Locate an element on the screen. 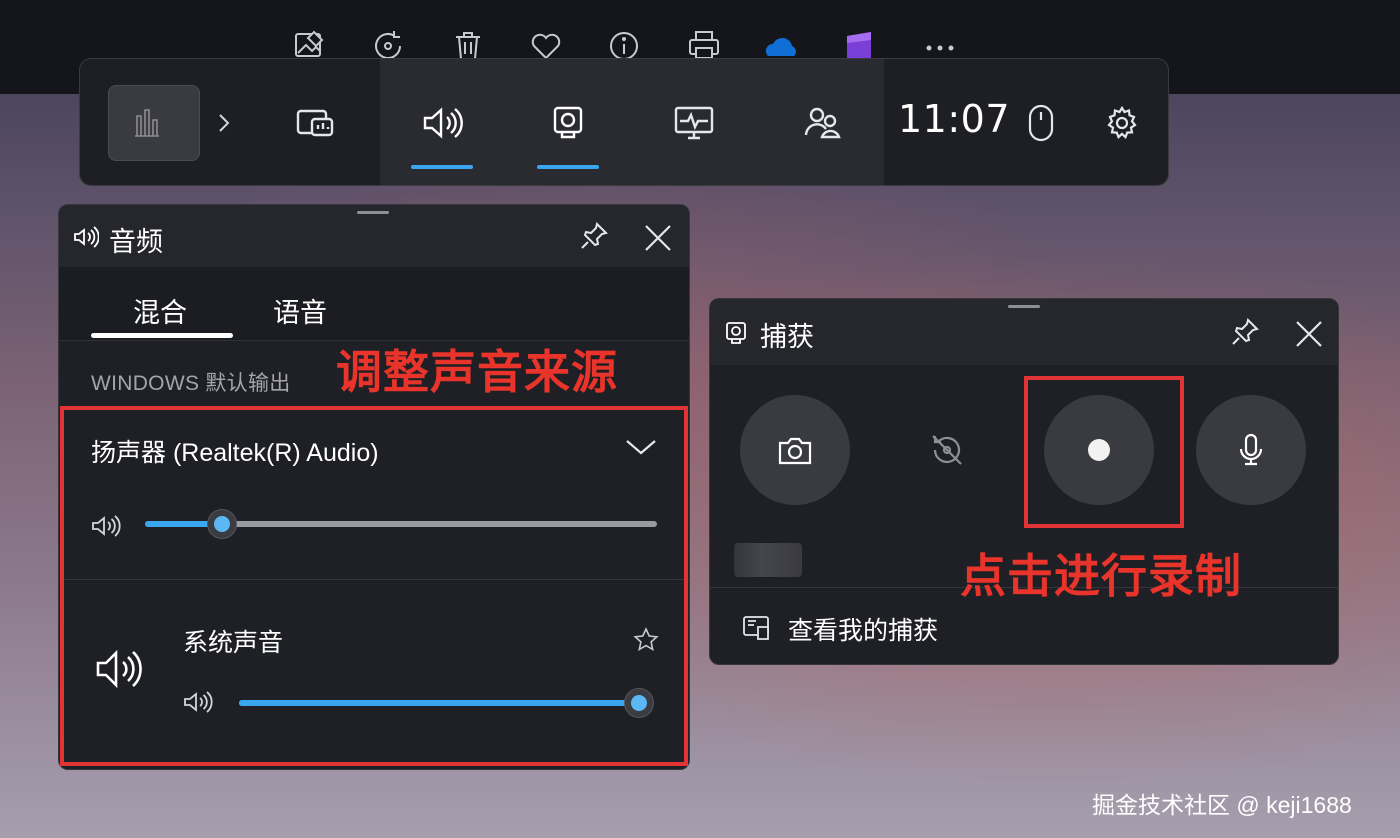 Image resolution: width=1400 pixels, height=838 pixels. xbox-social-icon is located at coordinates (822, 123).